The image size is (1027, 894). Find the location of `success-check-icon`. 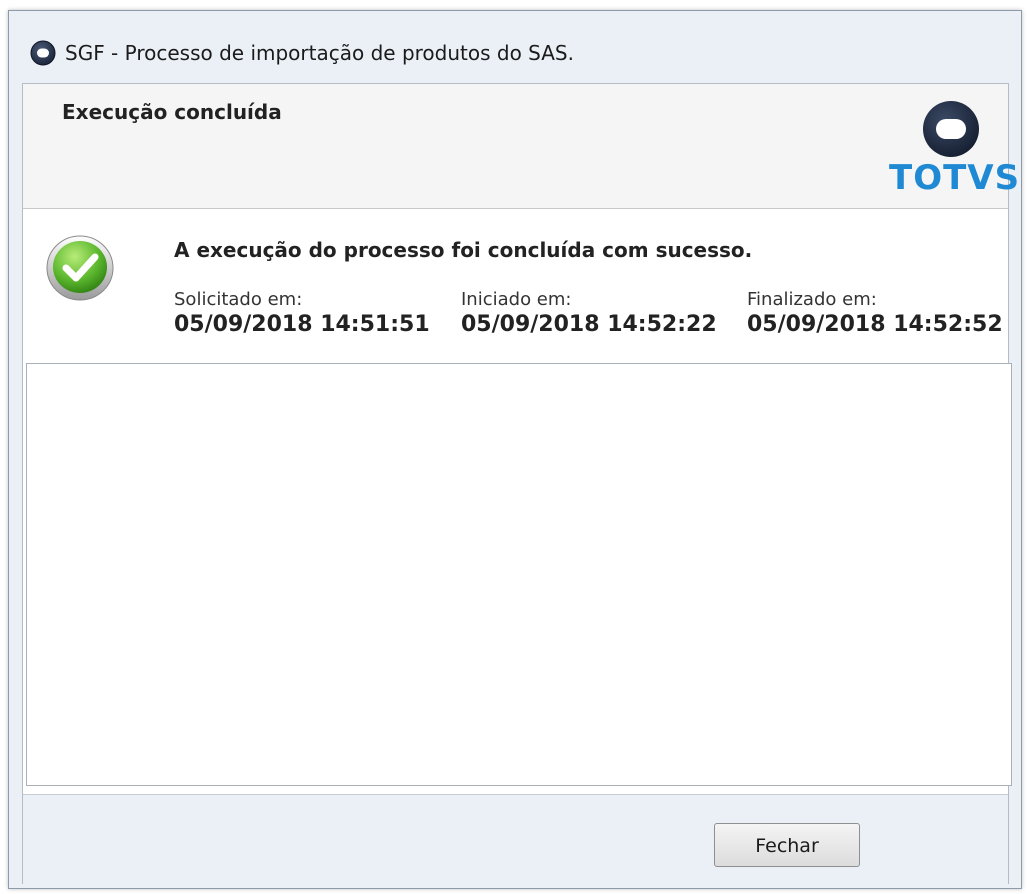

success-check-icon is located at coordinates (80, 268).